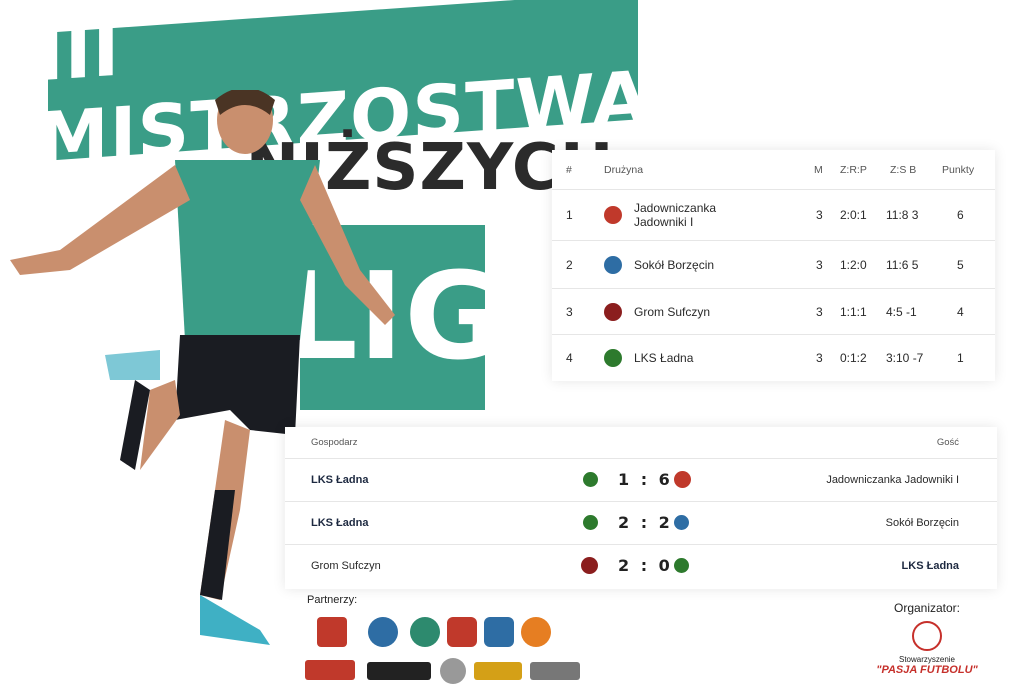 The width and height of the screenshot is (1024, 693). Describe the element at coordinates (960, 264) in the screenshot. I see `points-cell: 5` at that location.